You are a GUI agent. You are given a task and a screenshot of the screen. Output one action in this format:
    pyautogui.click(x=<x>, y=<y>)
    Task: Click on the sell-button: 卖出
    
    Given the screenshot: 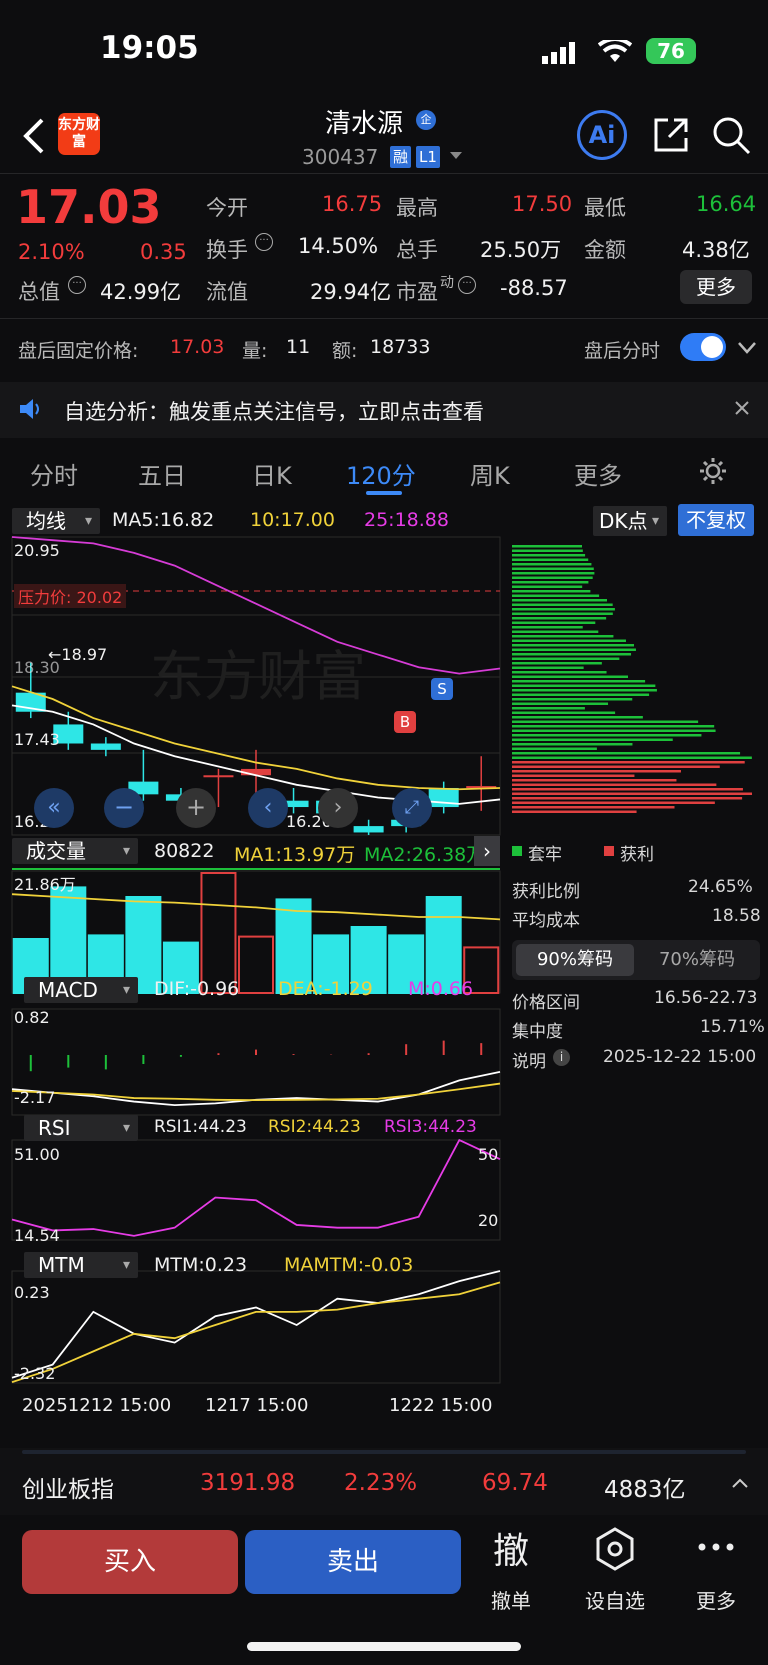 What is the action you would take?
    pyautogui.click(x=353, y=1562)
    